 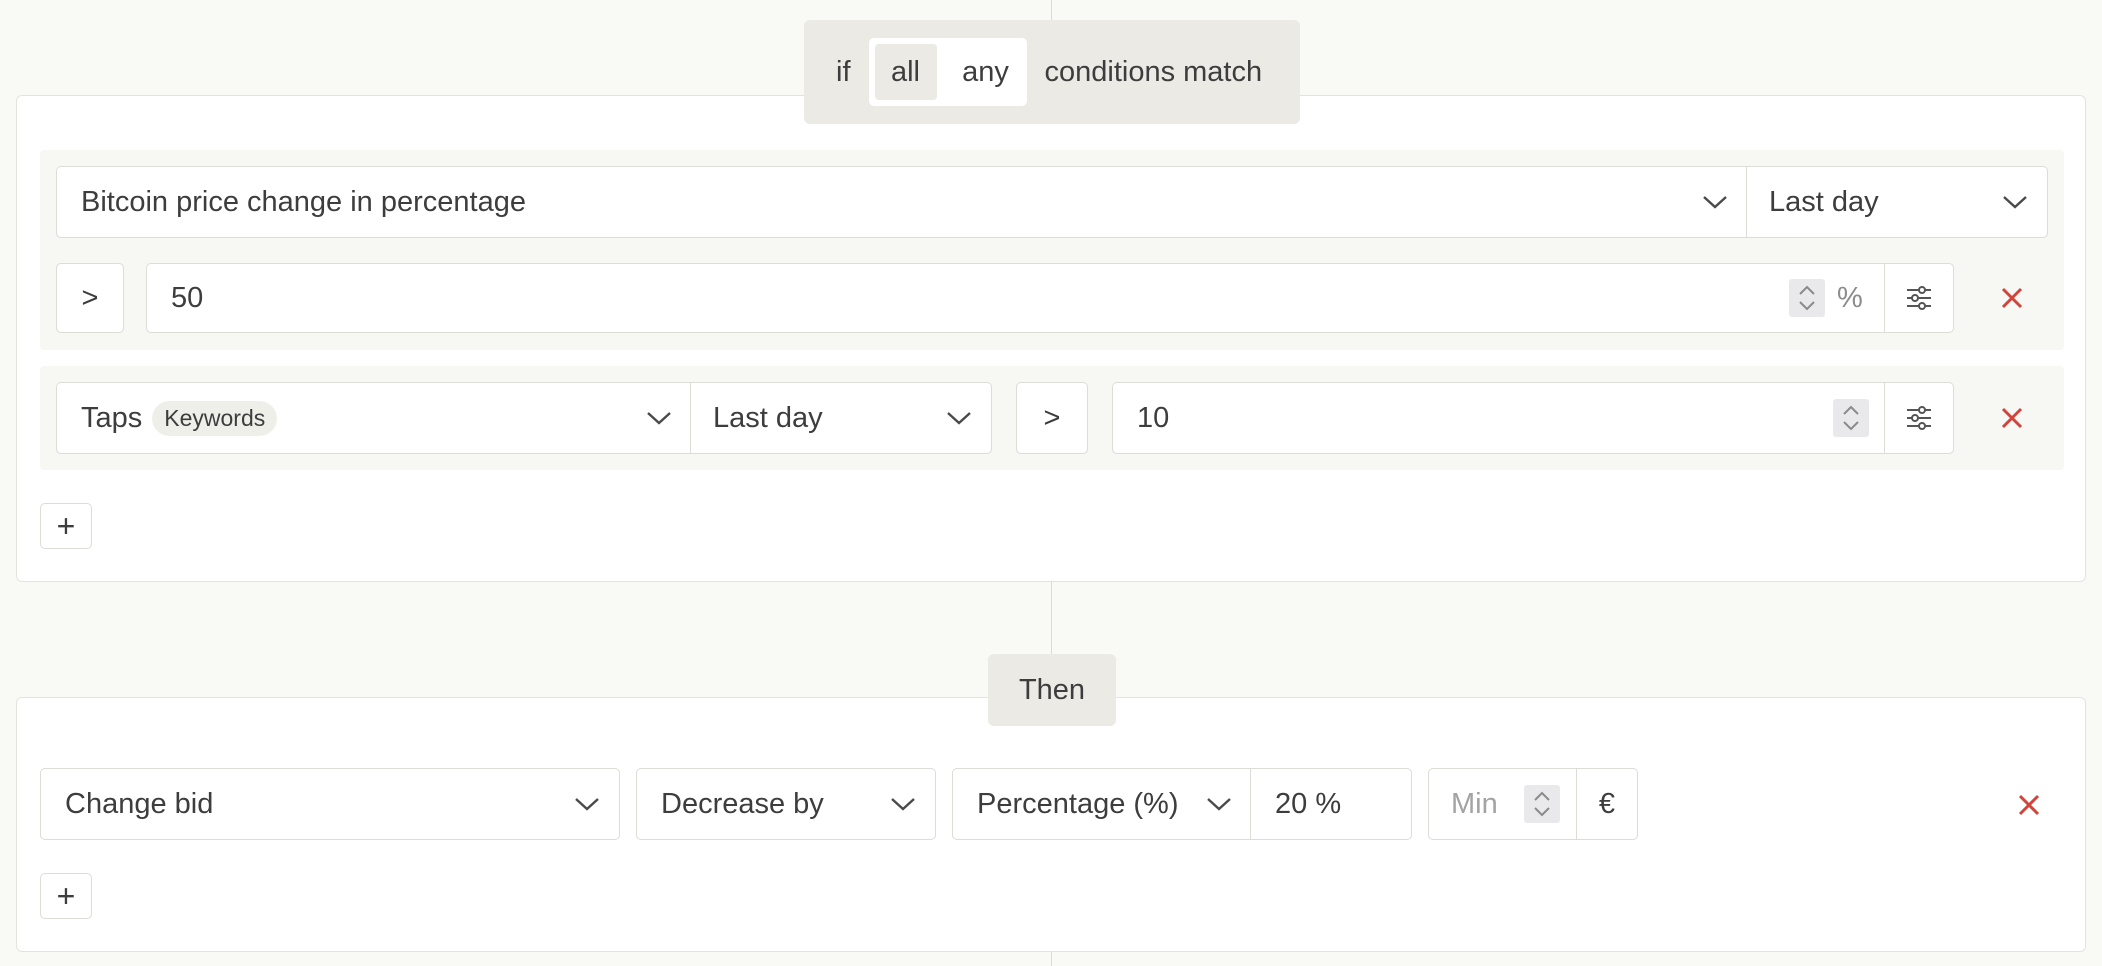 I want to click on add-action-button: +, so click(x=66, y=896).